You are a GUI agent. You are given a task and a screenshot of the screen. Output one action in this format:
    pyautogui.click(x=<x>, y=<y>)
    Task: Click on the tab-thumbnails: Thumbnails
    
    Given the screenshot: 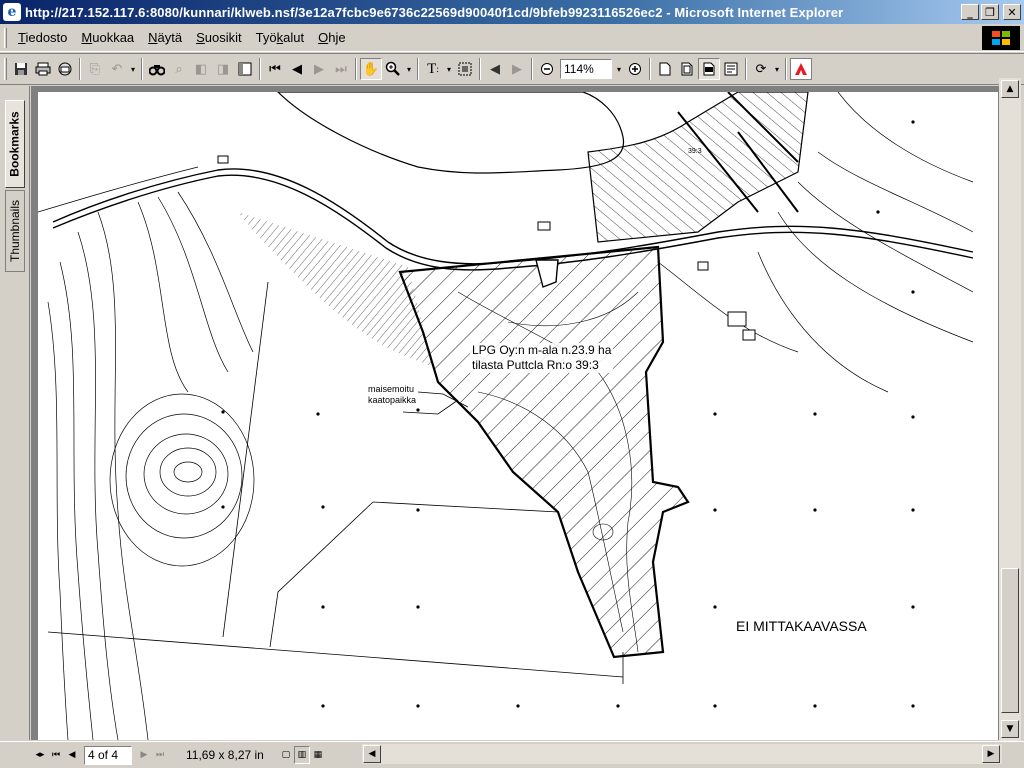 What is the action you would take?
    pyautogui.click(x=15, y=231)
    